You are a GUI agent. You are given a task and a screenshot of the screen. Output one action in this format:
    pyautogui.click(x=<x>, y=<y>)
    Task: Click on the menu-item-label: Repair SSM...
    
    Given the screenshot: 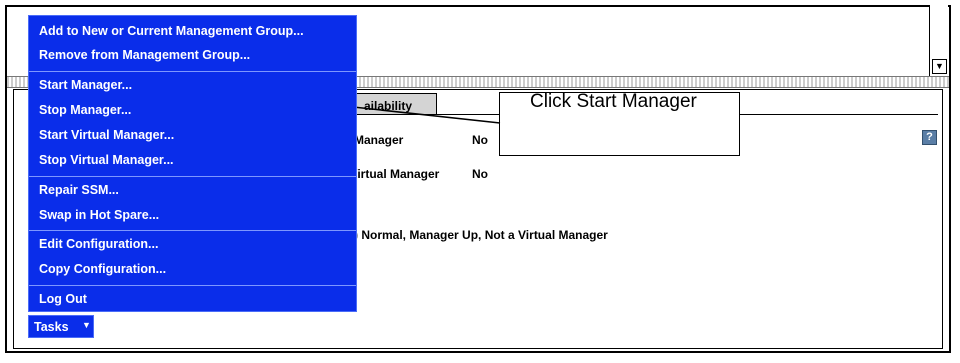 What is the action you would take?
    pyautogui.click(x=79, y=190)
    